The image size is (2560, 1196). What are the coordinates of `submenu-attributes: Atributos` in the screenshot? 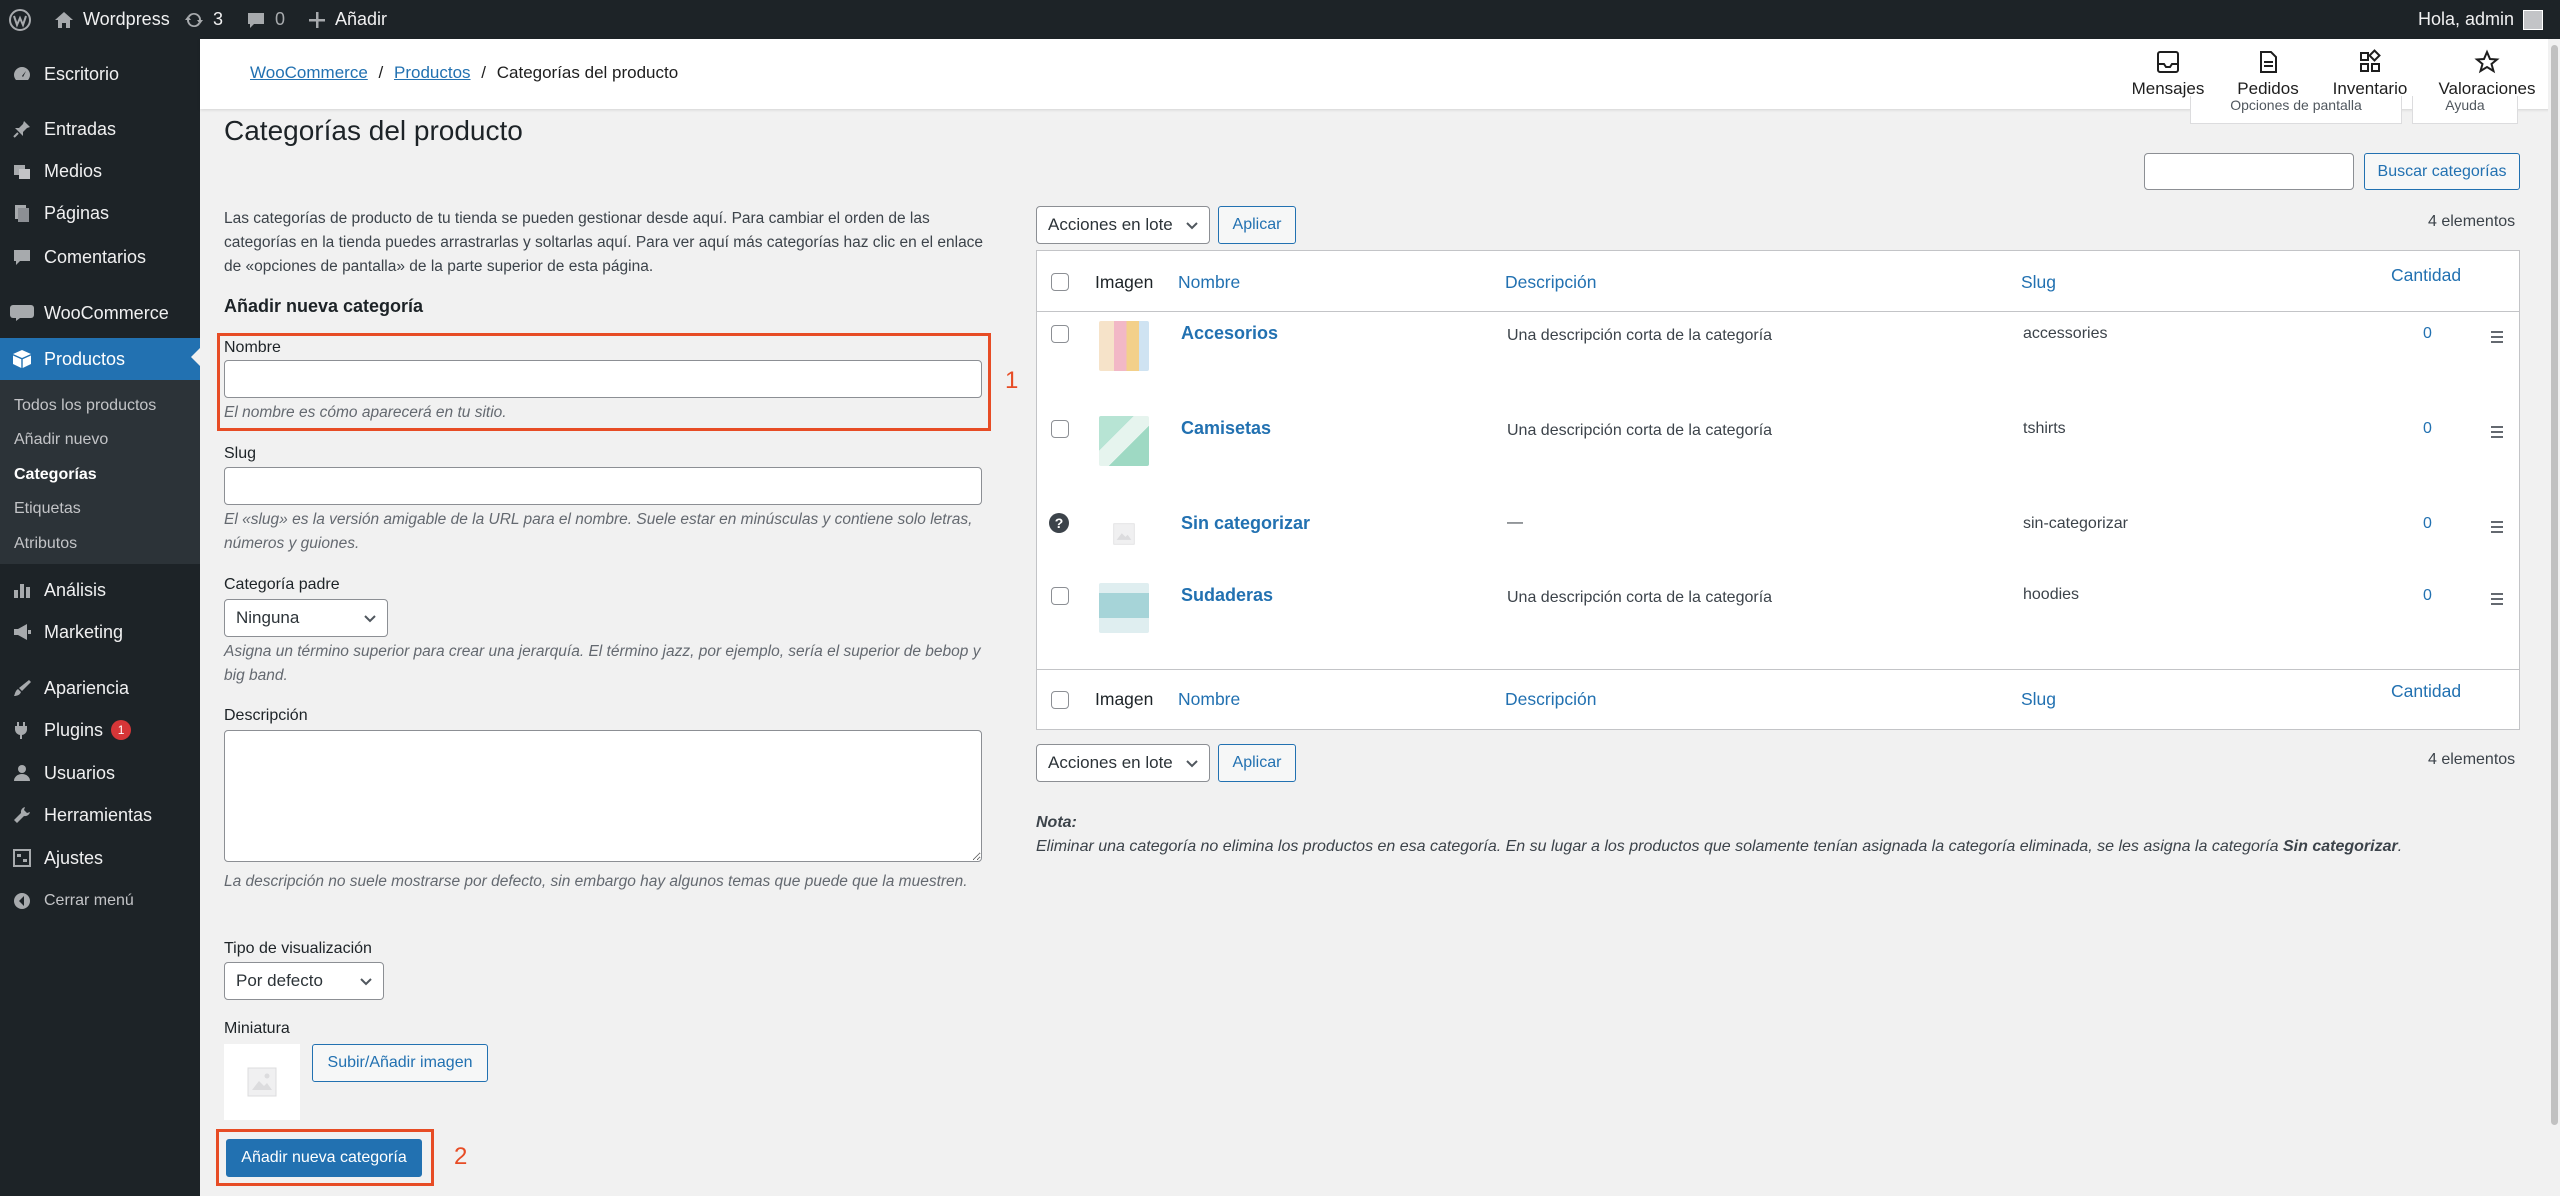 It's located at (45, 544).